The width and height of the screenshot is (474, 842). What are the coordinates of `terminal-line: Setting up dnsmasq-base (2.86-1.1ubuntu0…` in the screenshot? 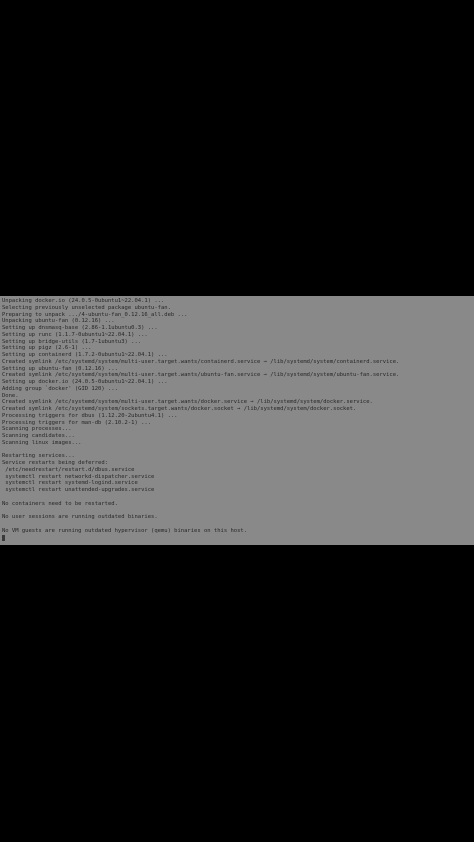 It's located at (80, 328).